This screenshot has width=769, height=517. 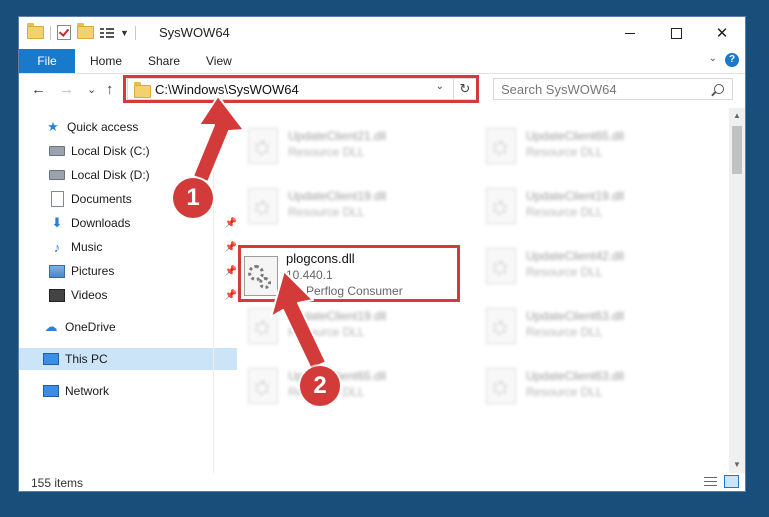 I want to click on sidebar-item-quick-access: ★ Quick access, so click(x=129, y=127).